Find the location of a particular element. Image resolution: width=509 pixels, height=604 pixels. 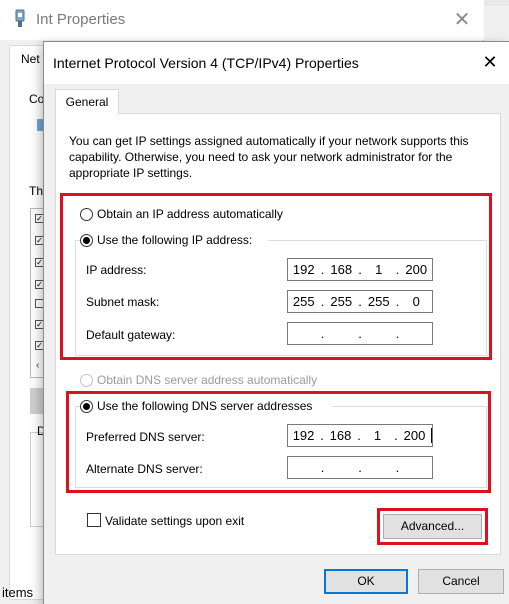

background-close-icon: ✕ is located at coordinates (462, 20).